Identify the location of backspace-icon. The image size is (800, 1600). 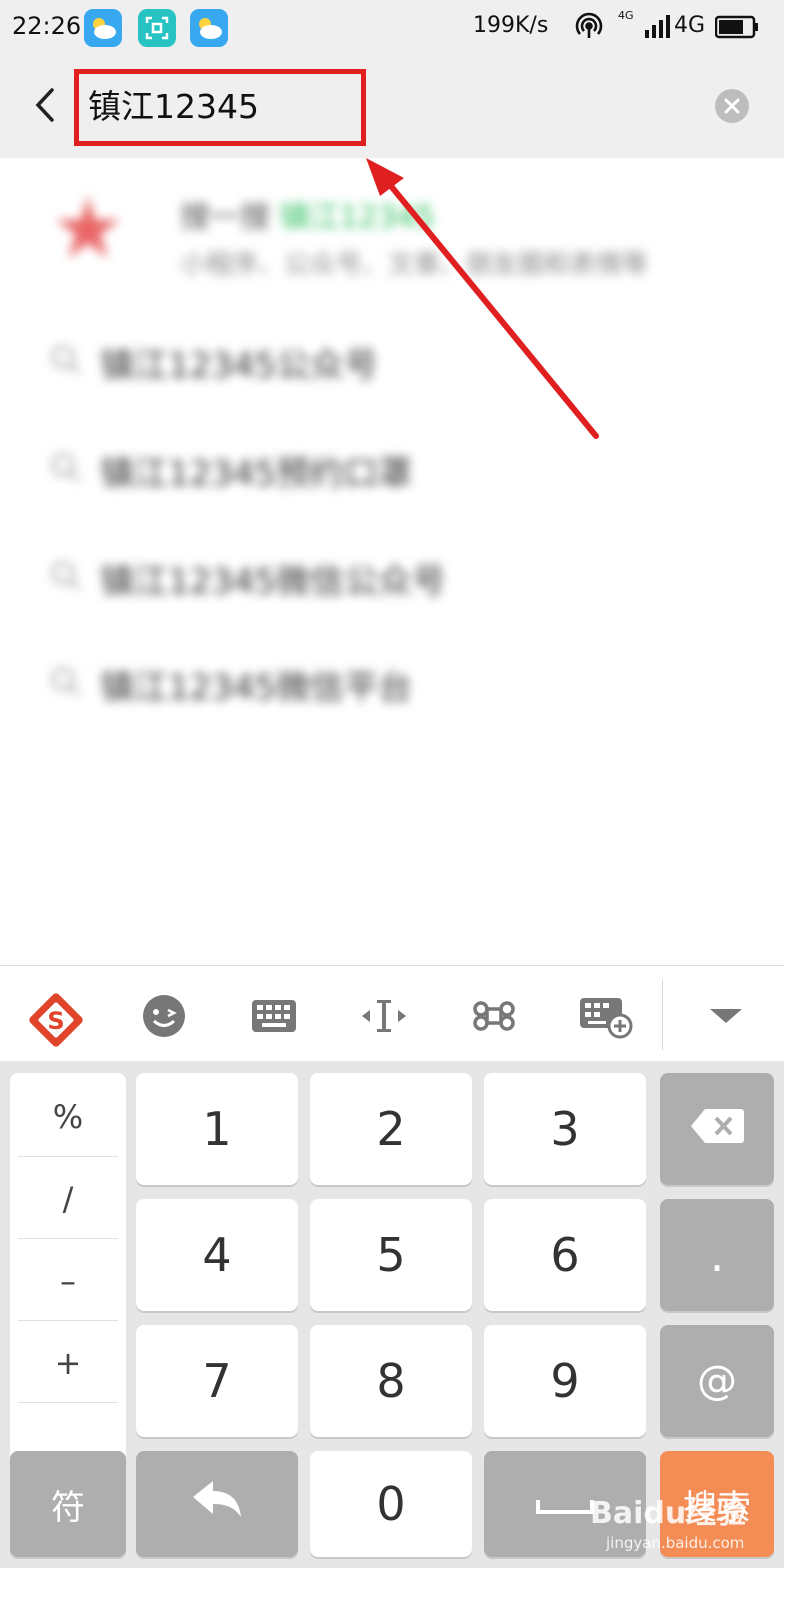
(717, 1129).